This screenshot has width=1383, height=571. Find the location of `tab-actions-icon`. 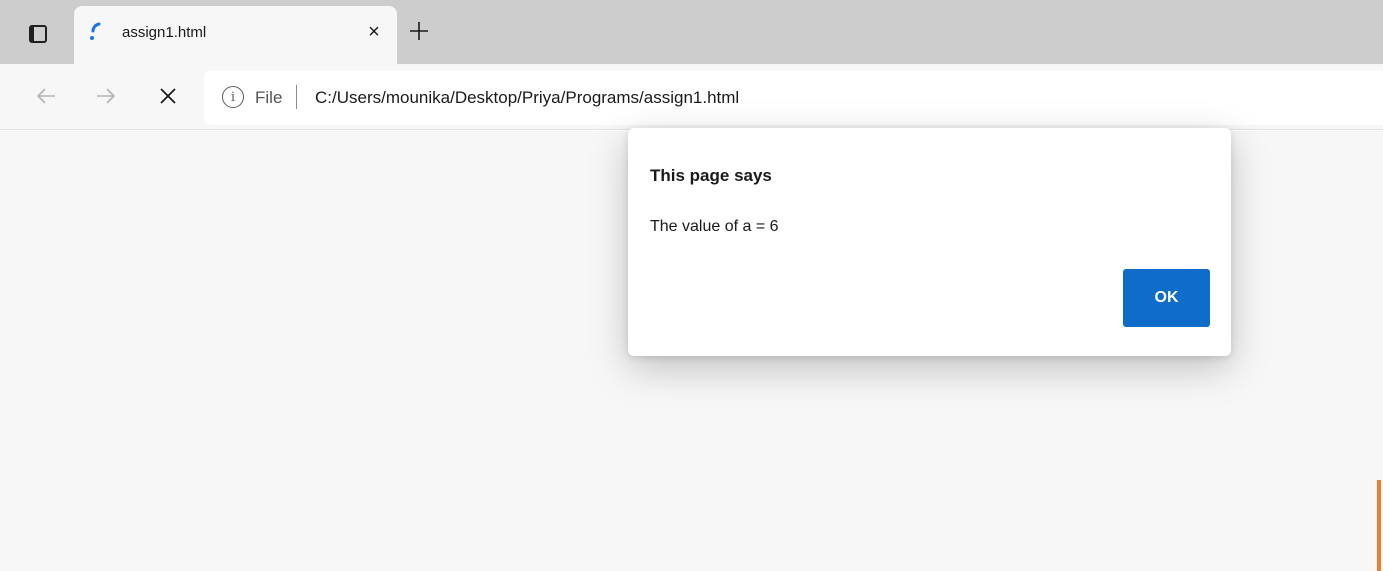

tab-actions-icon is located at coordinates (38, 34).